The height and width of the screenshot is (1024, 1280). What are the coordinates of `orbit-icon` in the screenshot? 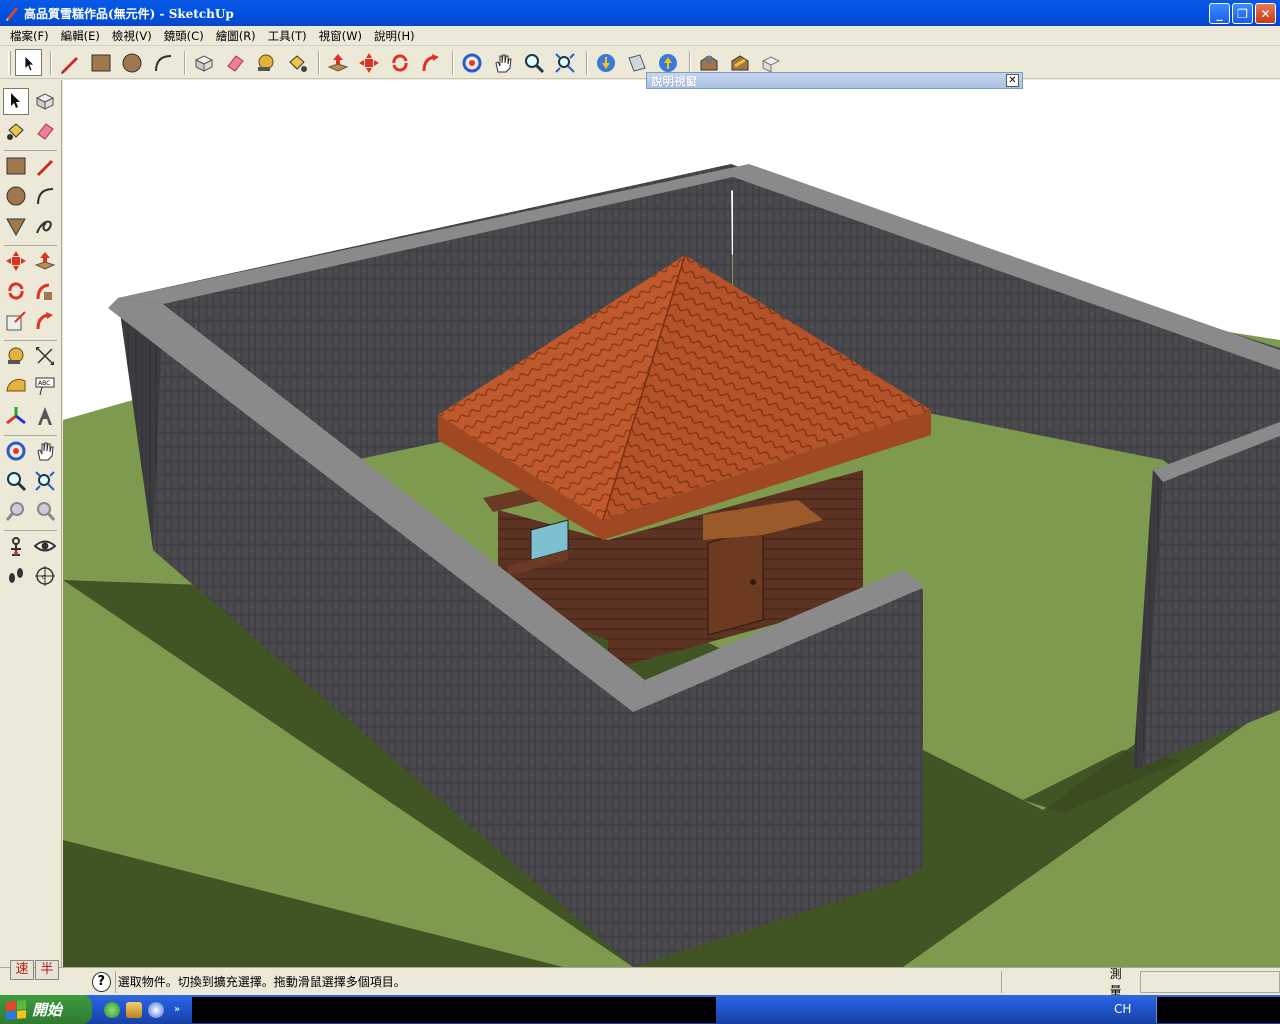 It's located at (471, 62).